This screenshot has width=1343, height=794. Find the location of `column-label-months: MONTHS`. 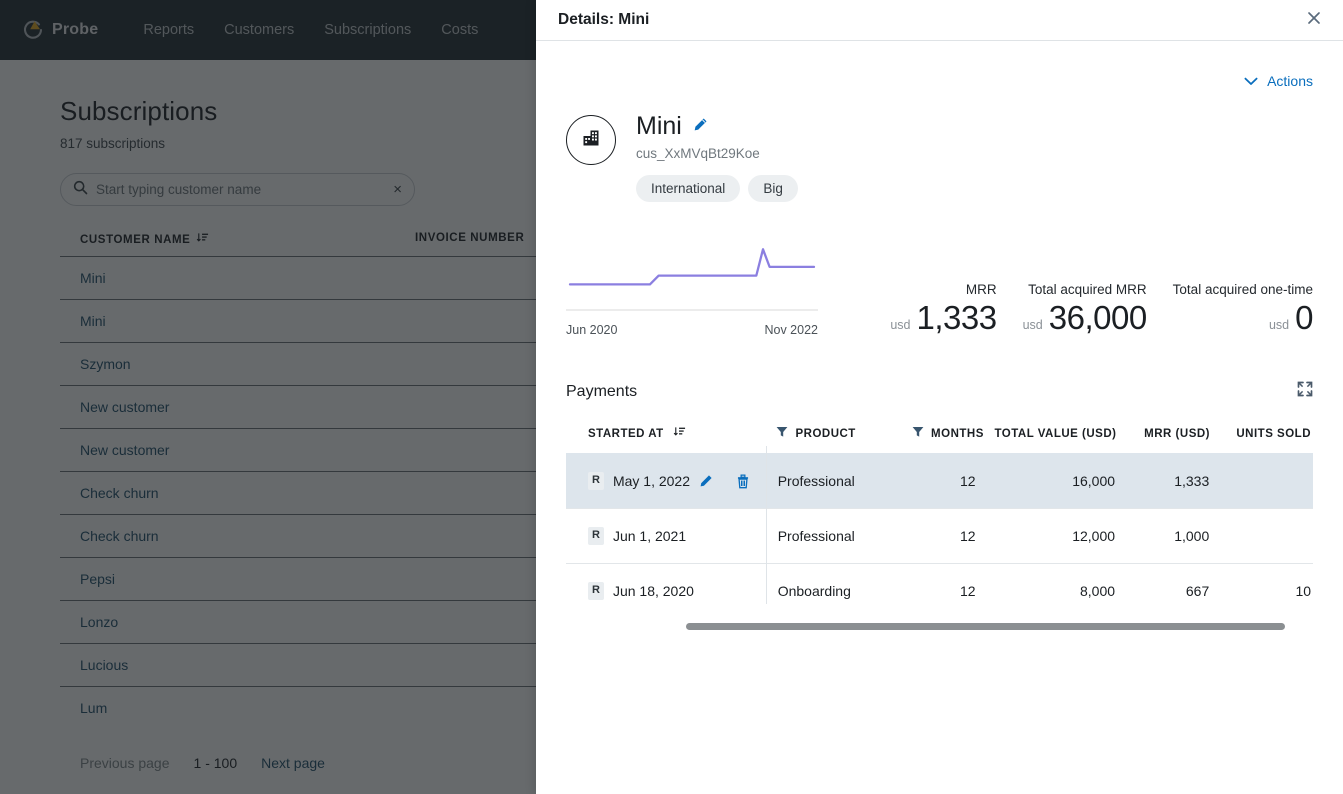

column-label-months: MONTHS is located at coordinates (957, 433).